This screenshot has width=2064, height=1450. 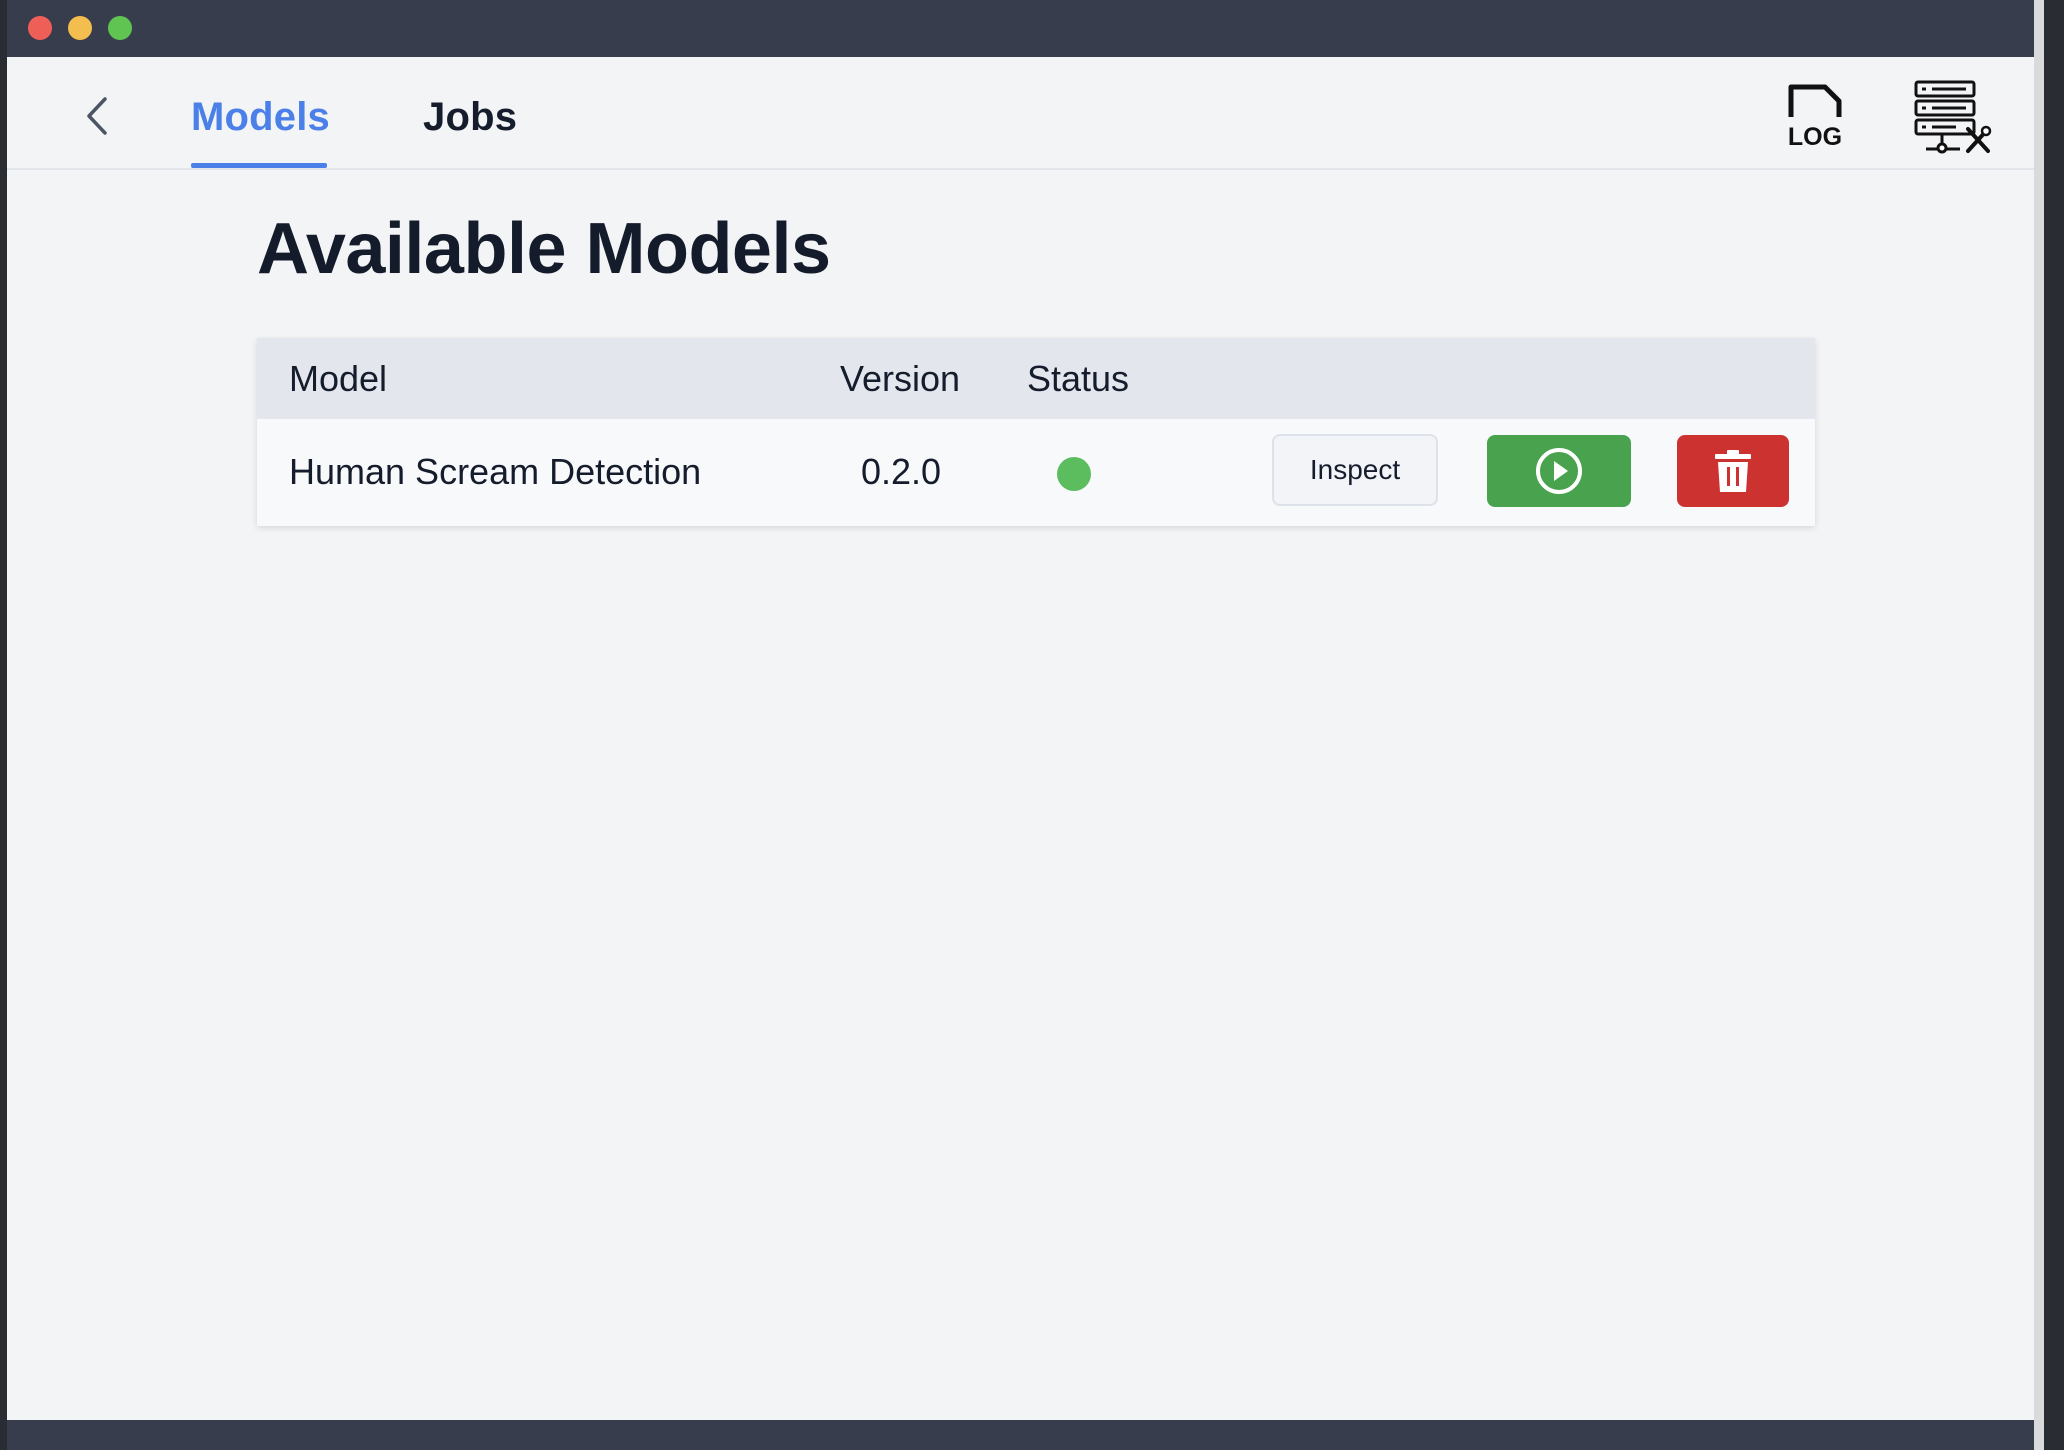 I want to click on back-button, so click(x=97, y=116).